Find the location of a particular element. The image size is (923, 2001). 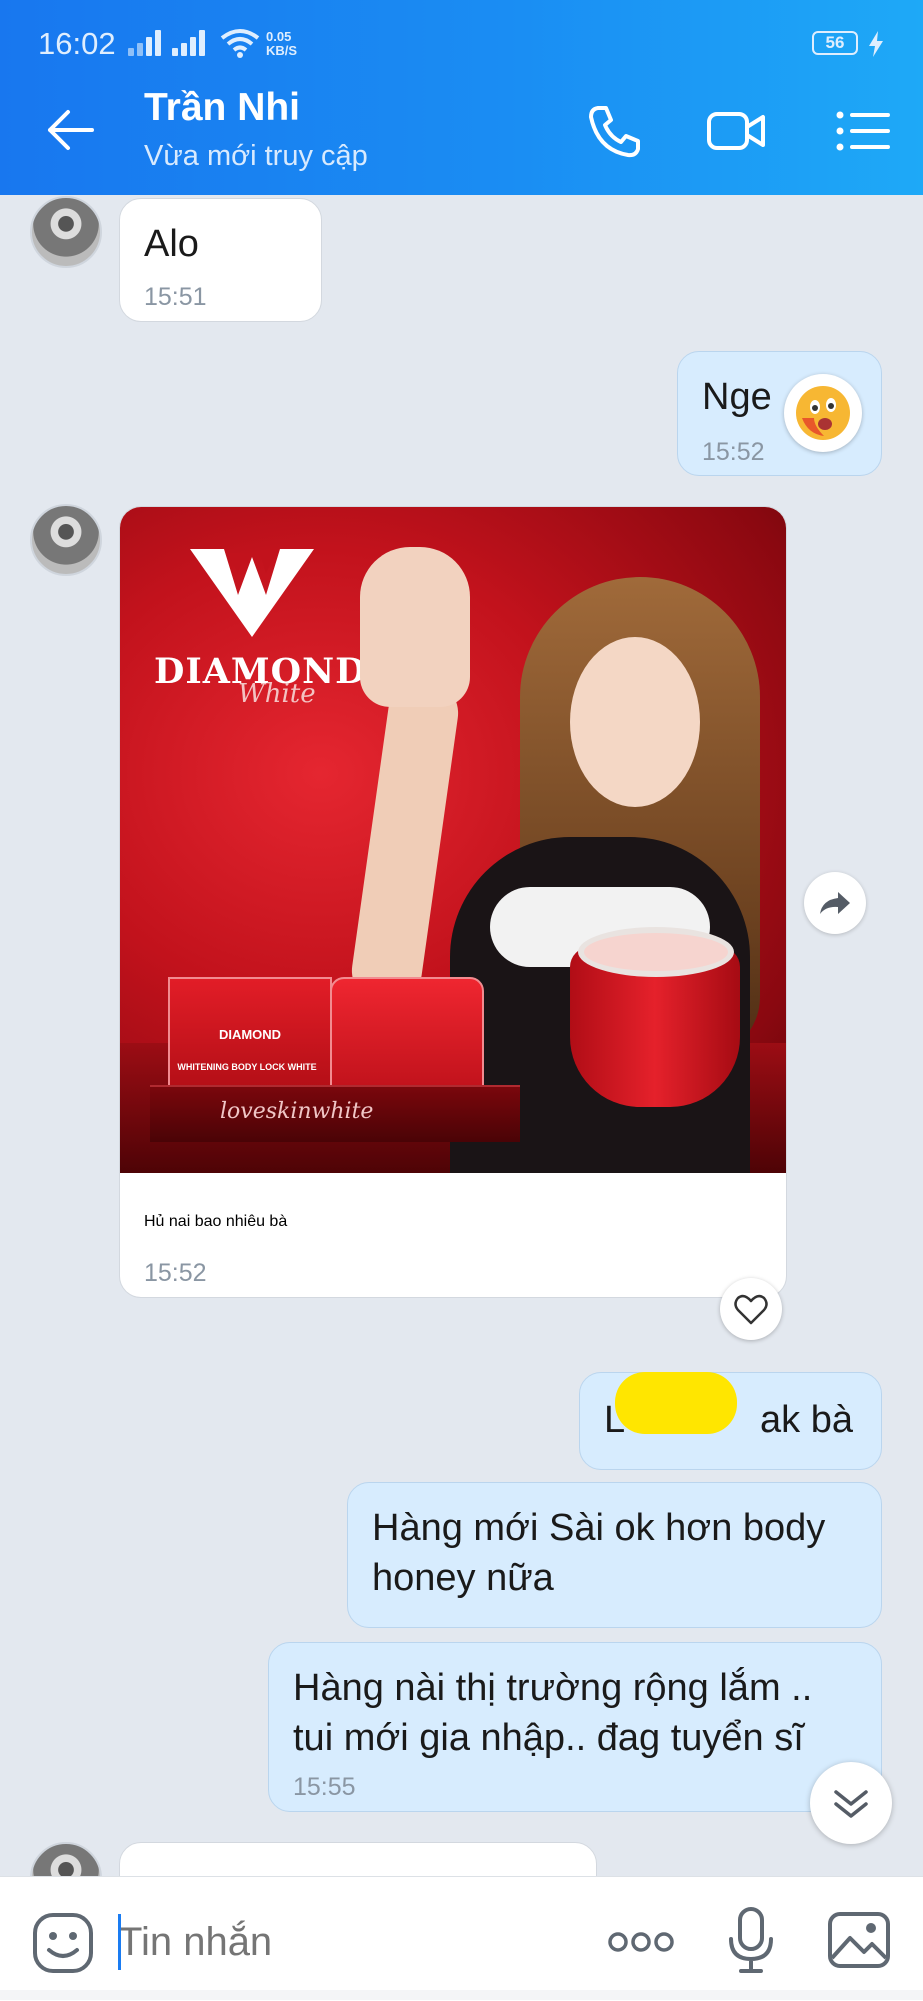

signal-icon is located at coordinates (147, 43).